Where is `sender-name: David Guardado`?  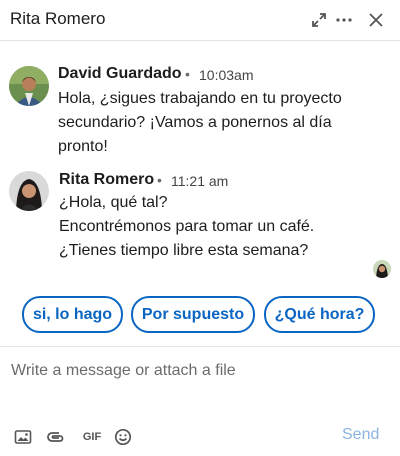 sender-name: David Guardado is located at coordinates (120, 74).